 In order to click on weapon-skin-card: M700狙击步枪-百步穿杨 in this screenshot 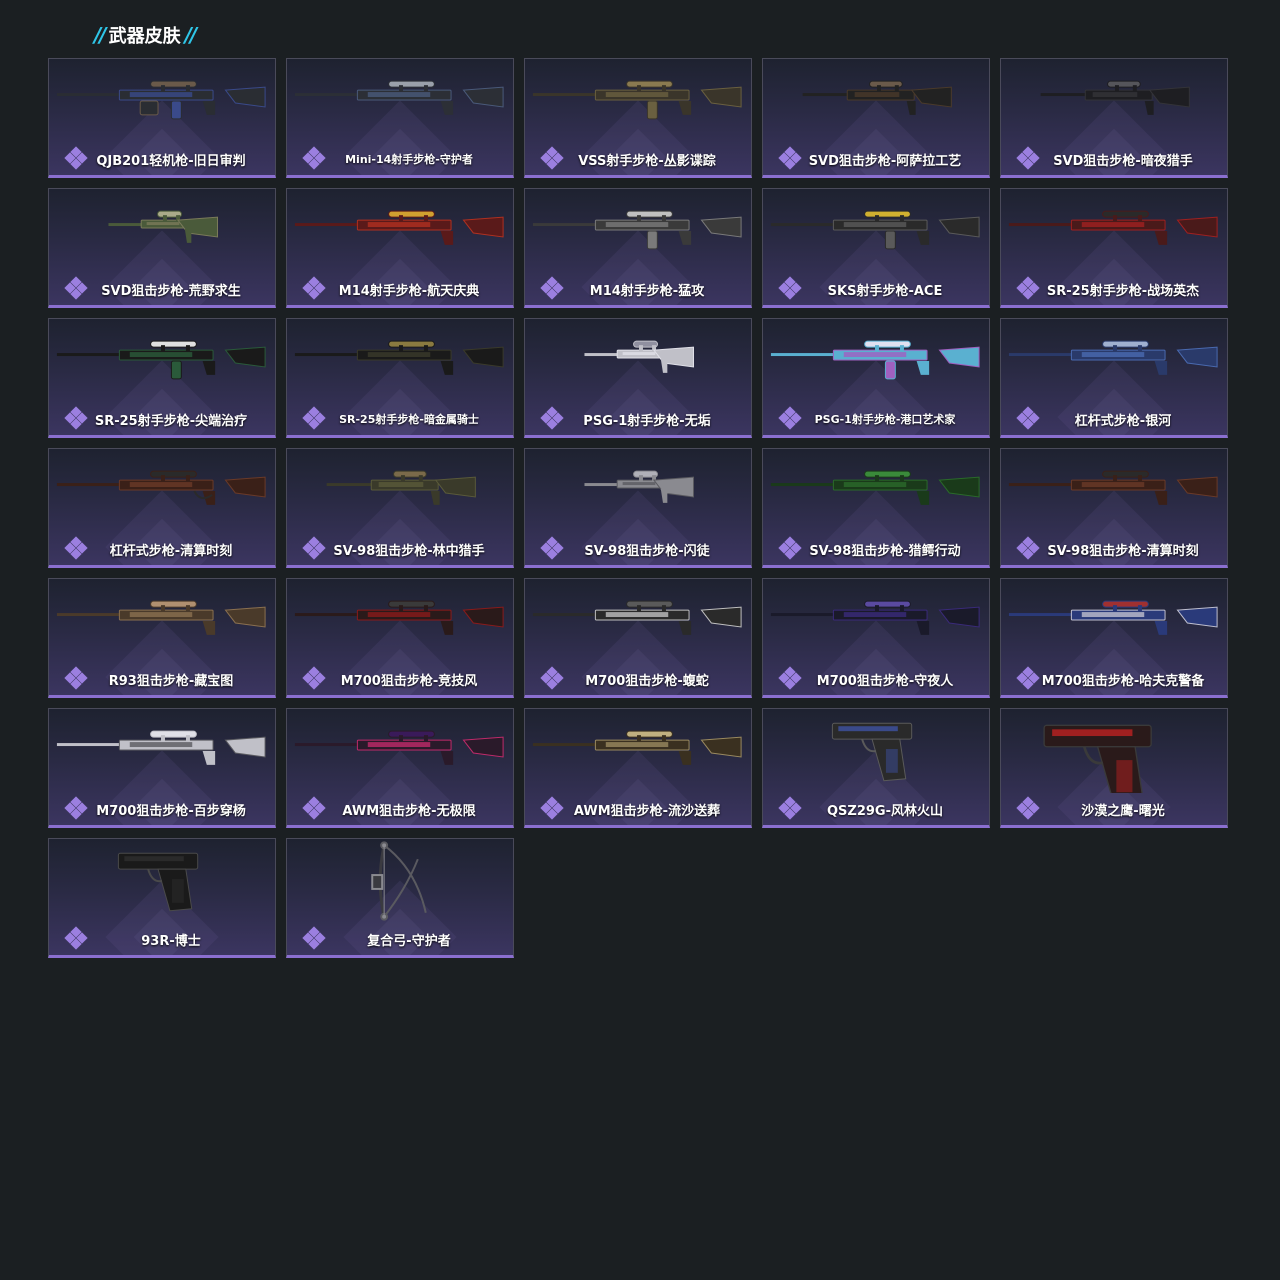, I will do `click(162, 768)`.